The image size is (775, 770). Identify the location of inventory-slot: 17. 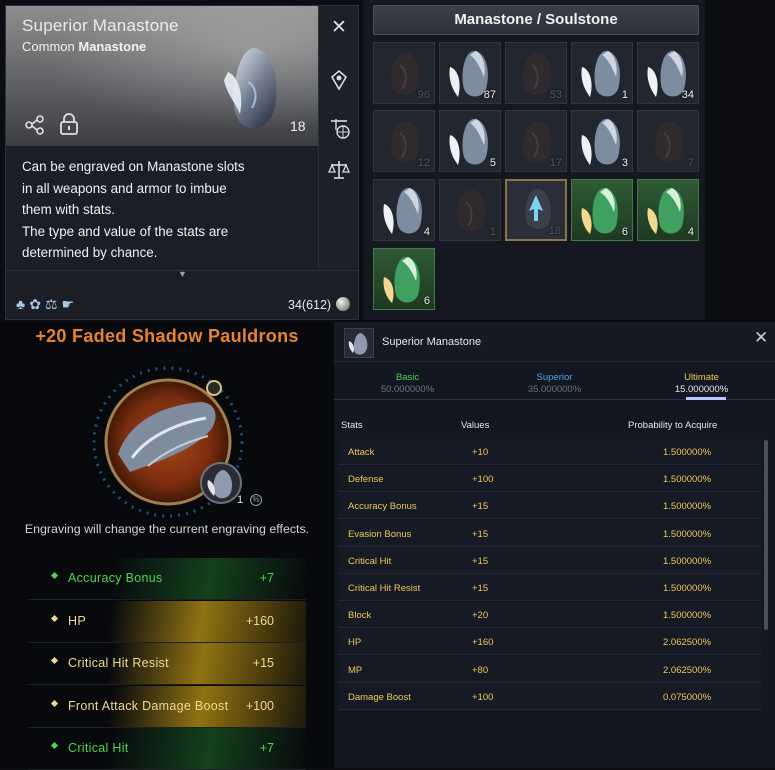
(536, 141).